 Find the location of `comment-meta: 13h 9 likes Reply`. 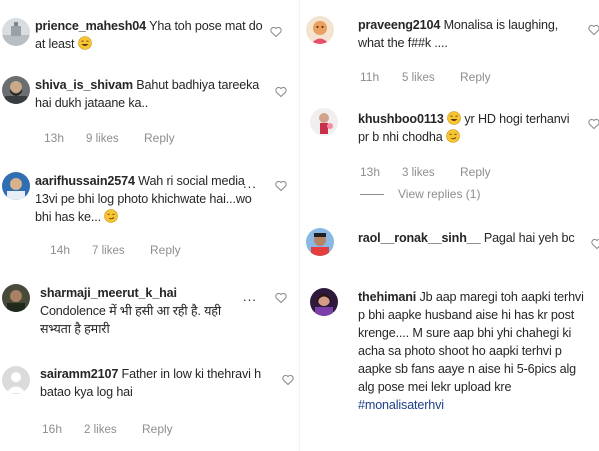

comment-meta: 13h 9 likes Reply is located at coordinates (109, 138).